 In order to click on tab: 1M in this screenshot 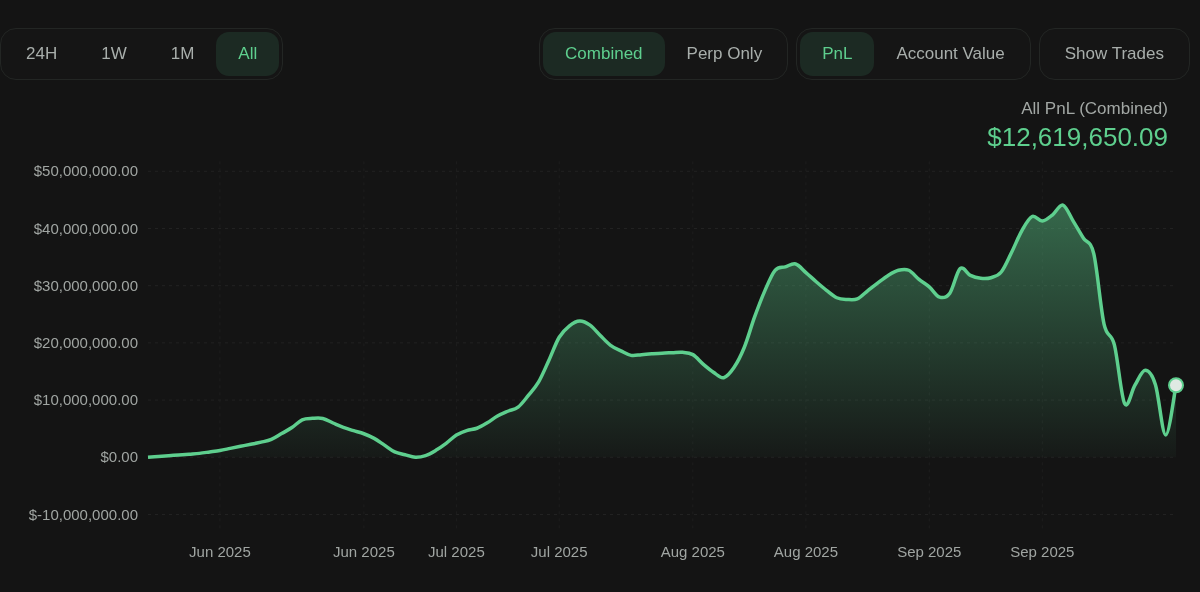, I will do `click(182, 54)`.